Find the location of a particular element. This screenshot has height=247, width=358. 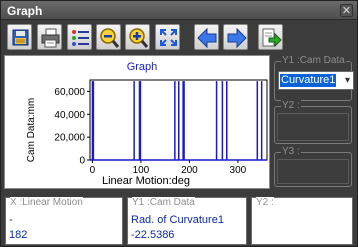

fit-button is located at coordinates (167, 37).